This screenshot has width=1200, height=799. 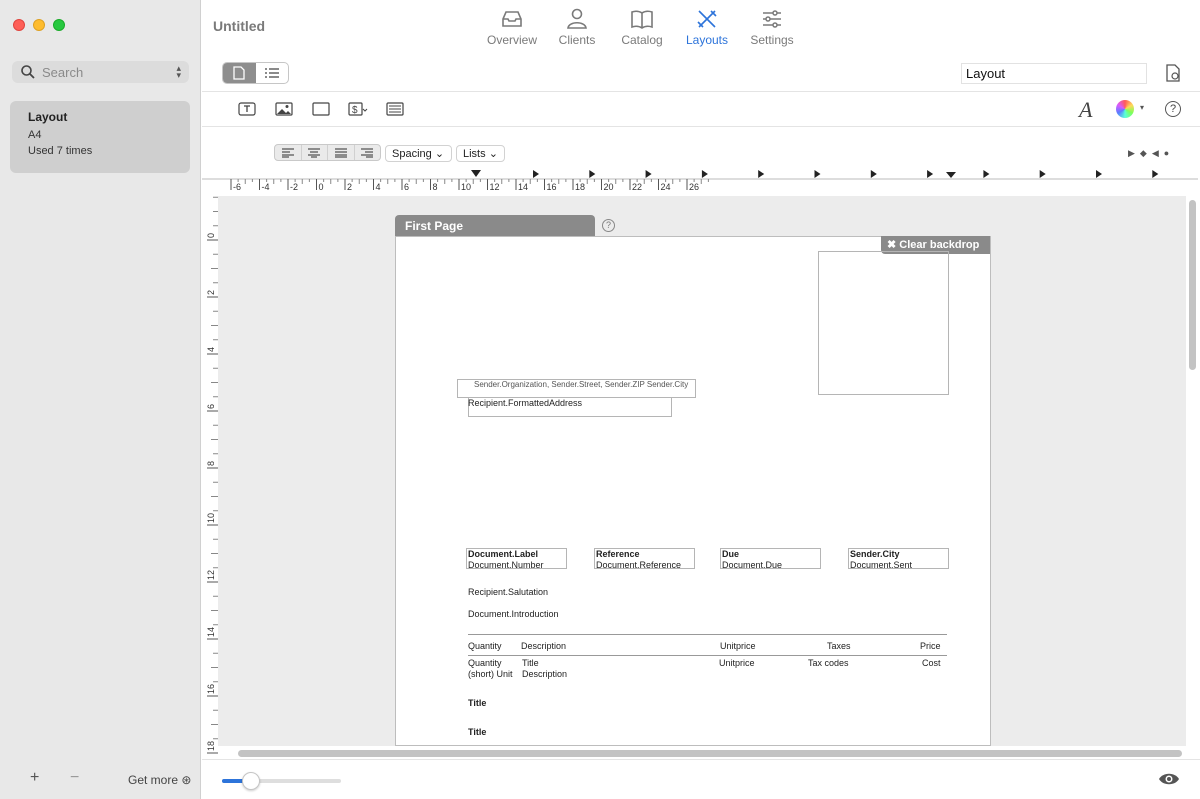 I want to click on horizontal-scrollbar, so click(x=710, y=753).